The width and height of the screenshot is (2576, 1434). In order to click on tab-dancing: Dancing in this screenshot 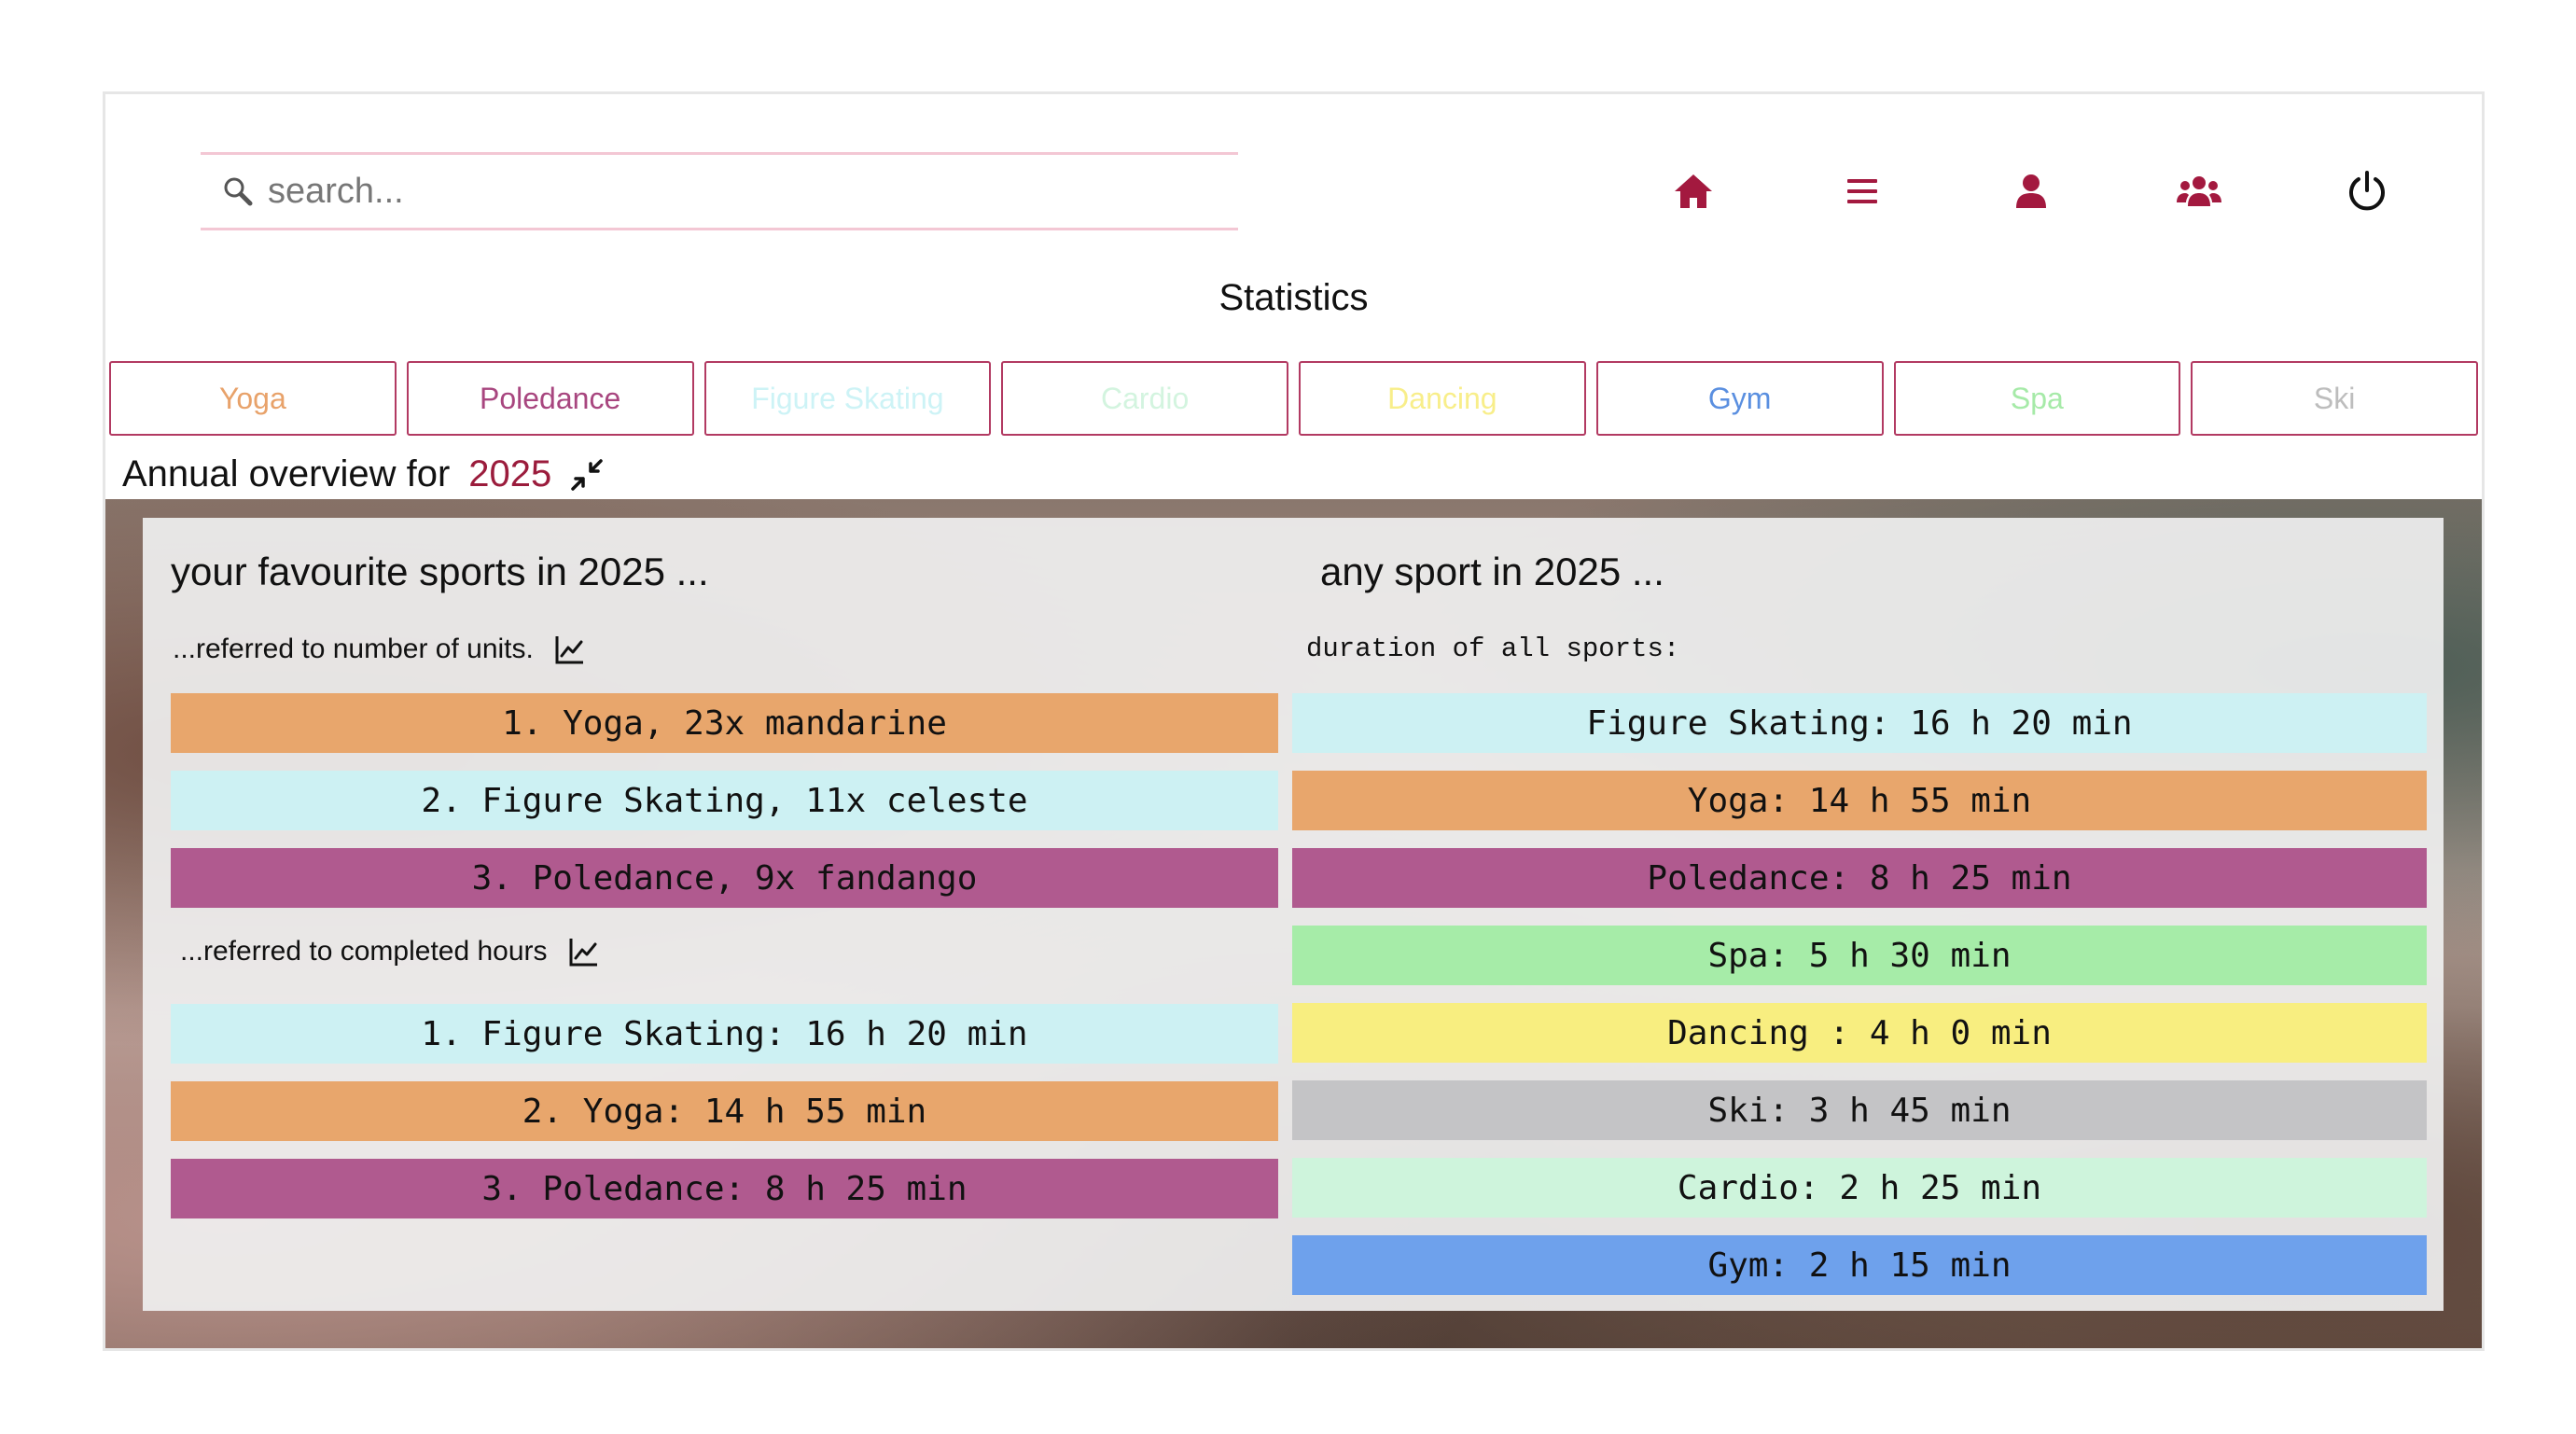, I will do `click(1442, 399)`.